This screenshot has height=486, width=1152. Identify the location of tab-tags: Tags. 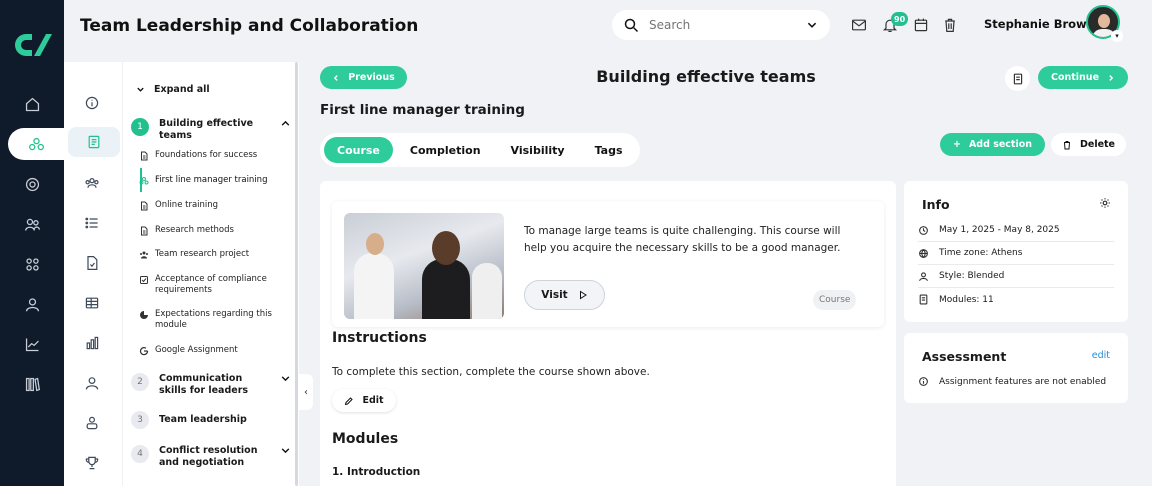
(609, 150).